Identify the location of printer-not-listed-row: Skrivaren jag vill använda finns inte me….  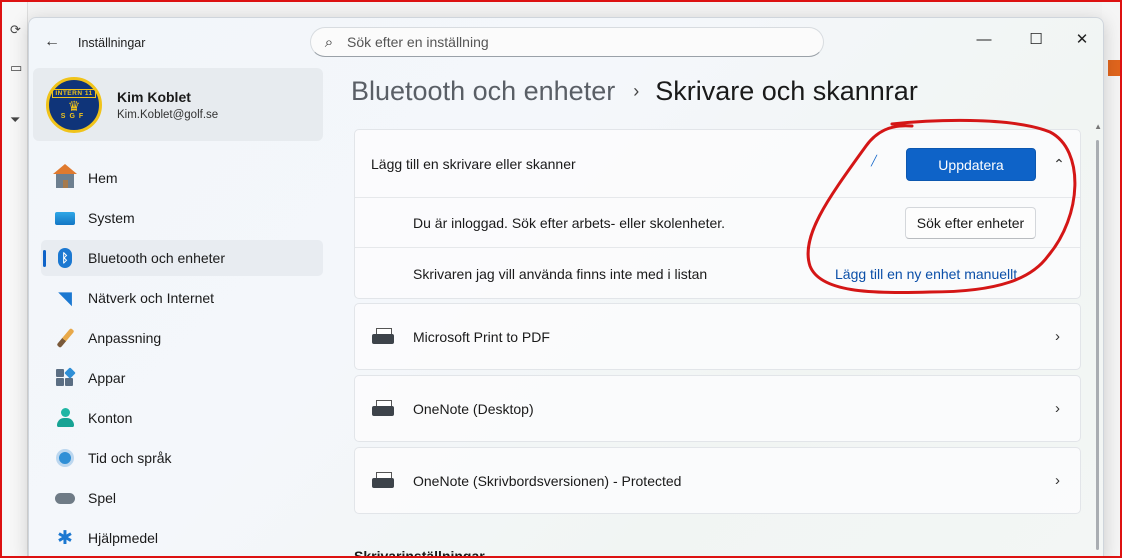
(717, 274).